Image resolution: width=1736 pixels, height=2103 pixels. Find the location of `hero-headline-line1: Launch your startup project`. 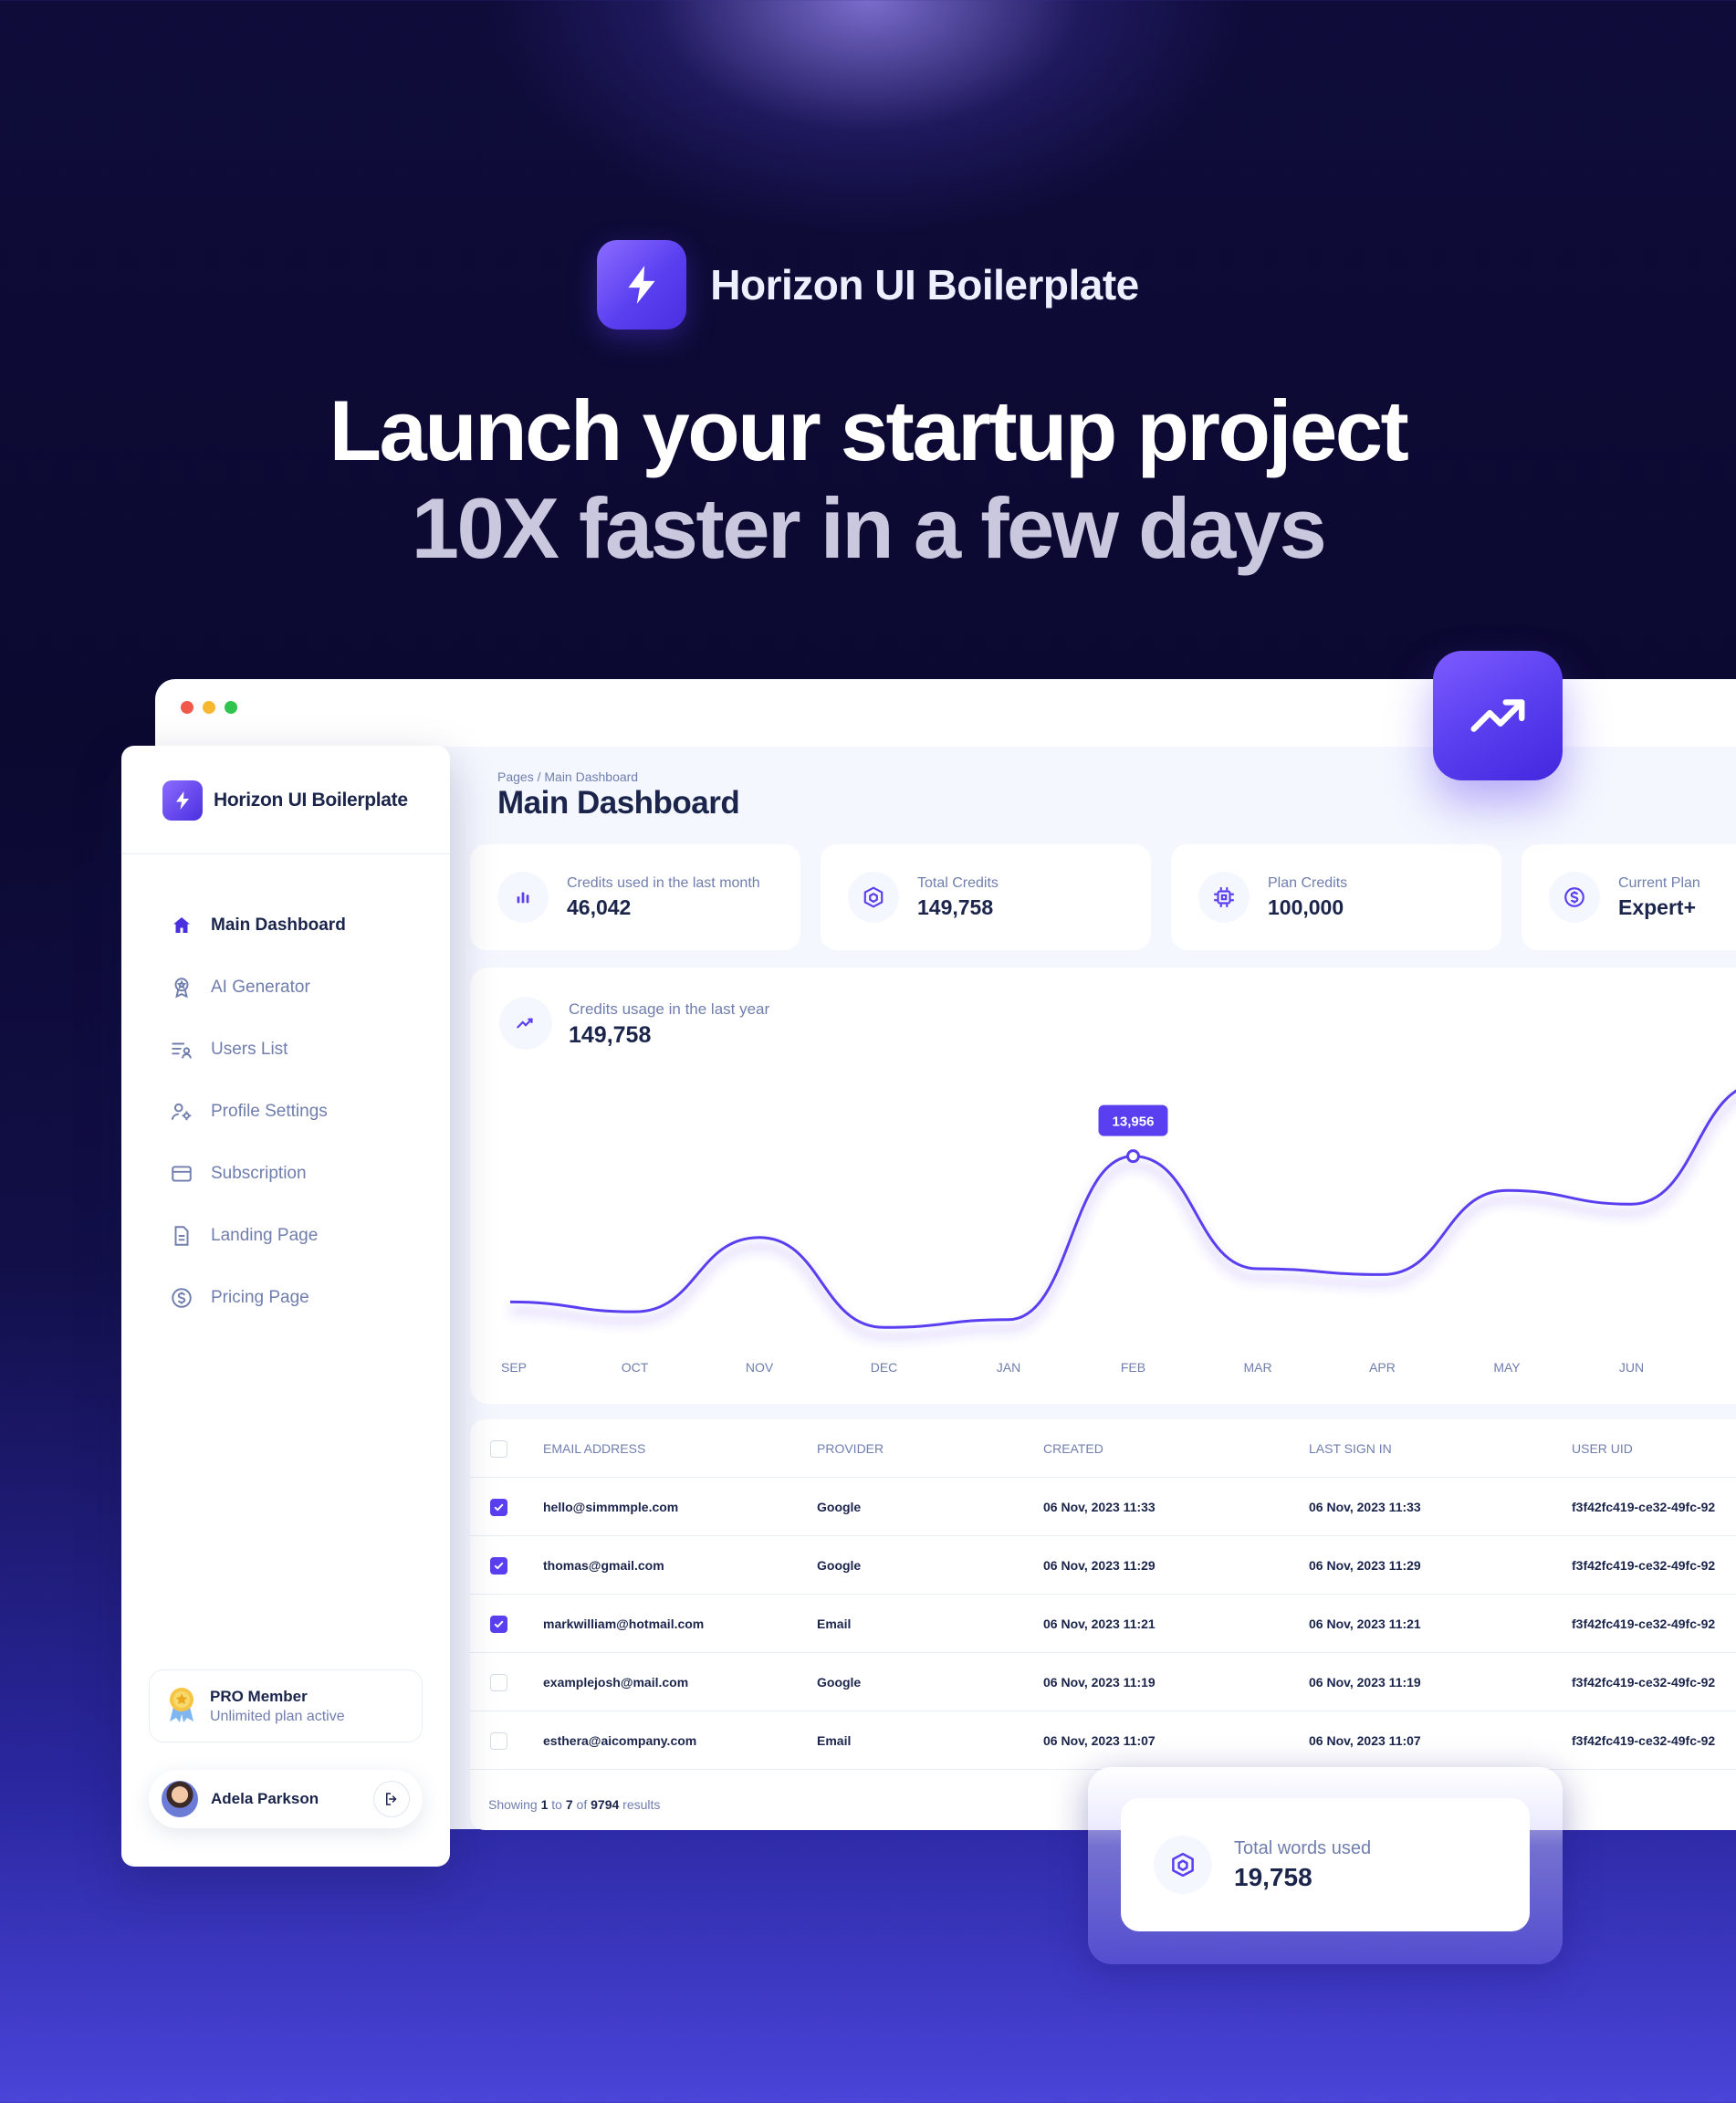

hero-headline-line1: Launch your startup project is located at coordinates (869, 430).